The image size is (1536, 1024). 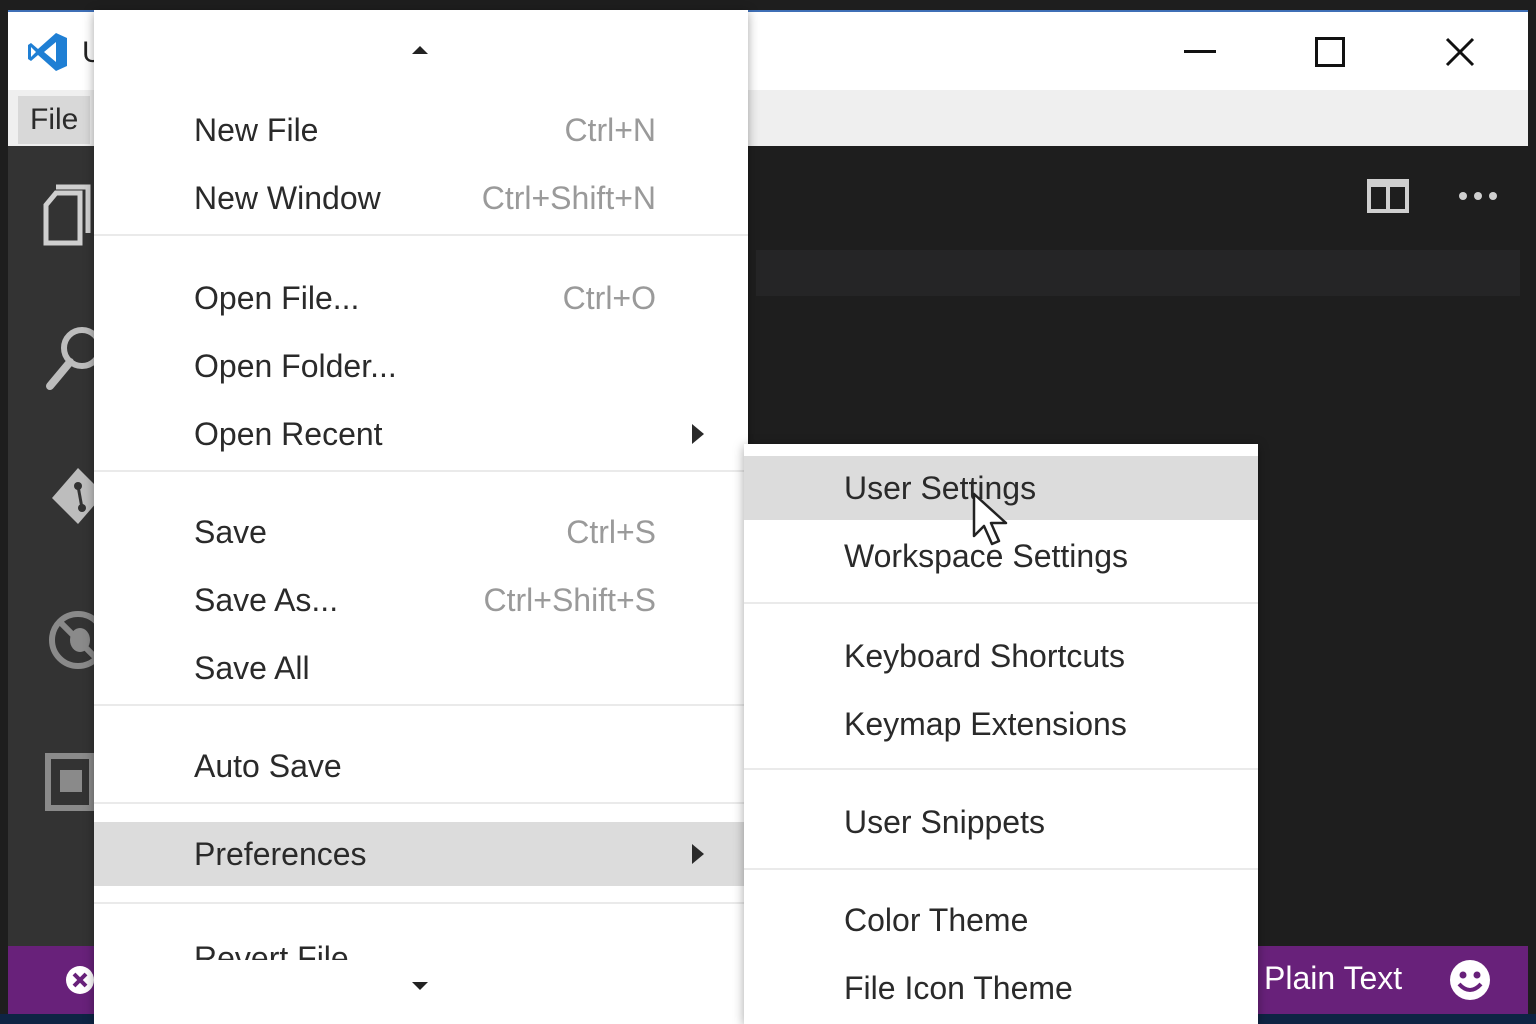 I want to click on editor-header-bar, so click(x=1138, y=273).